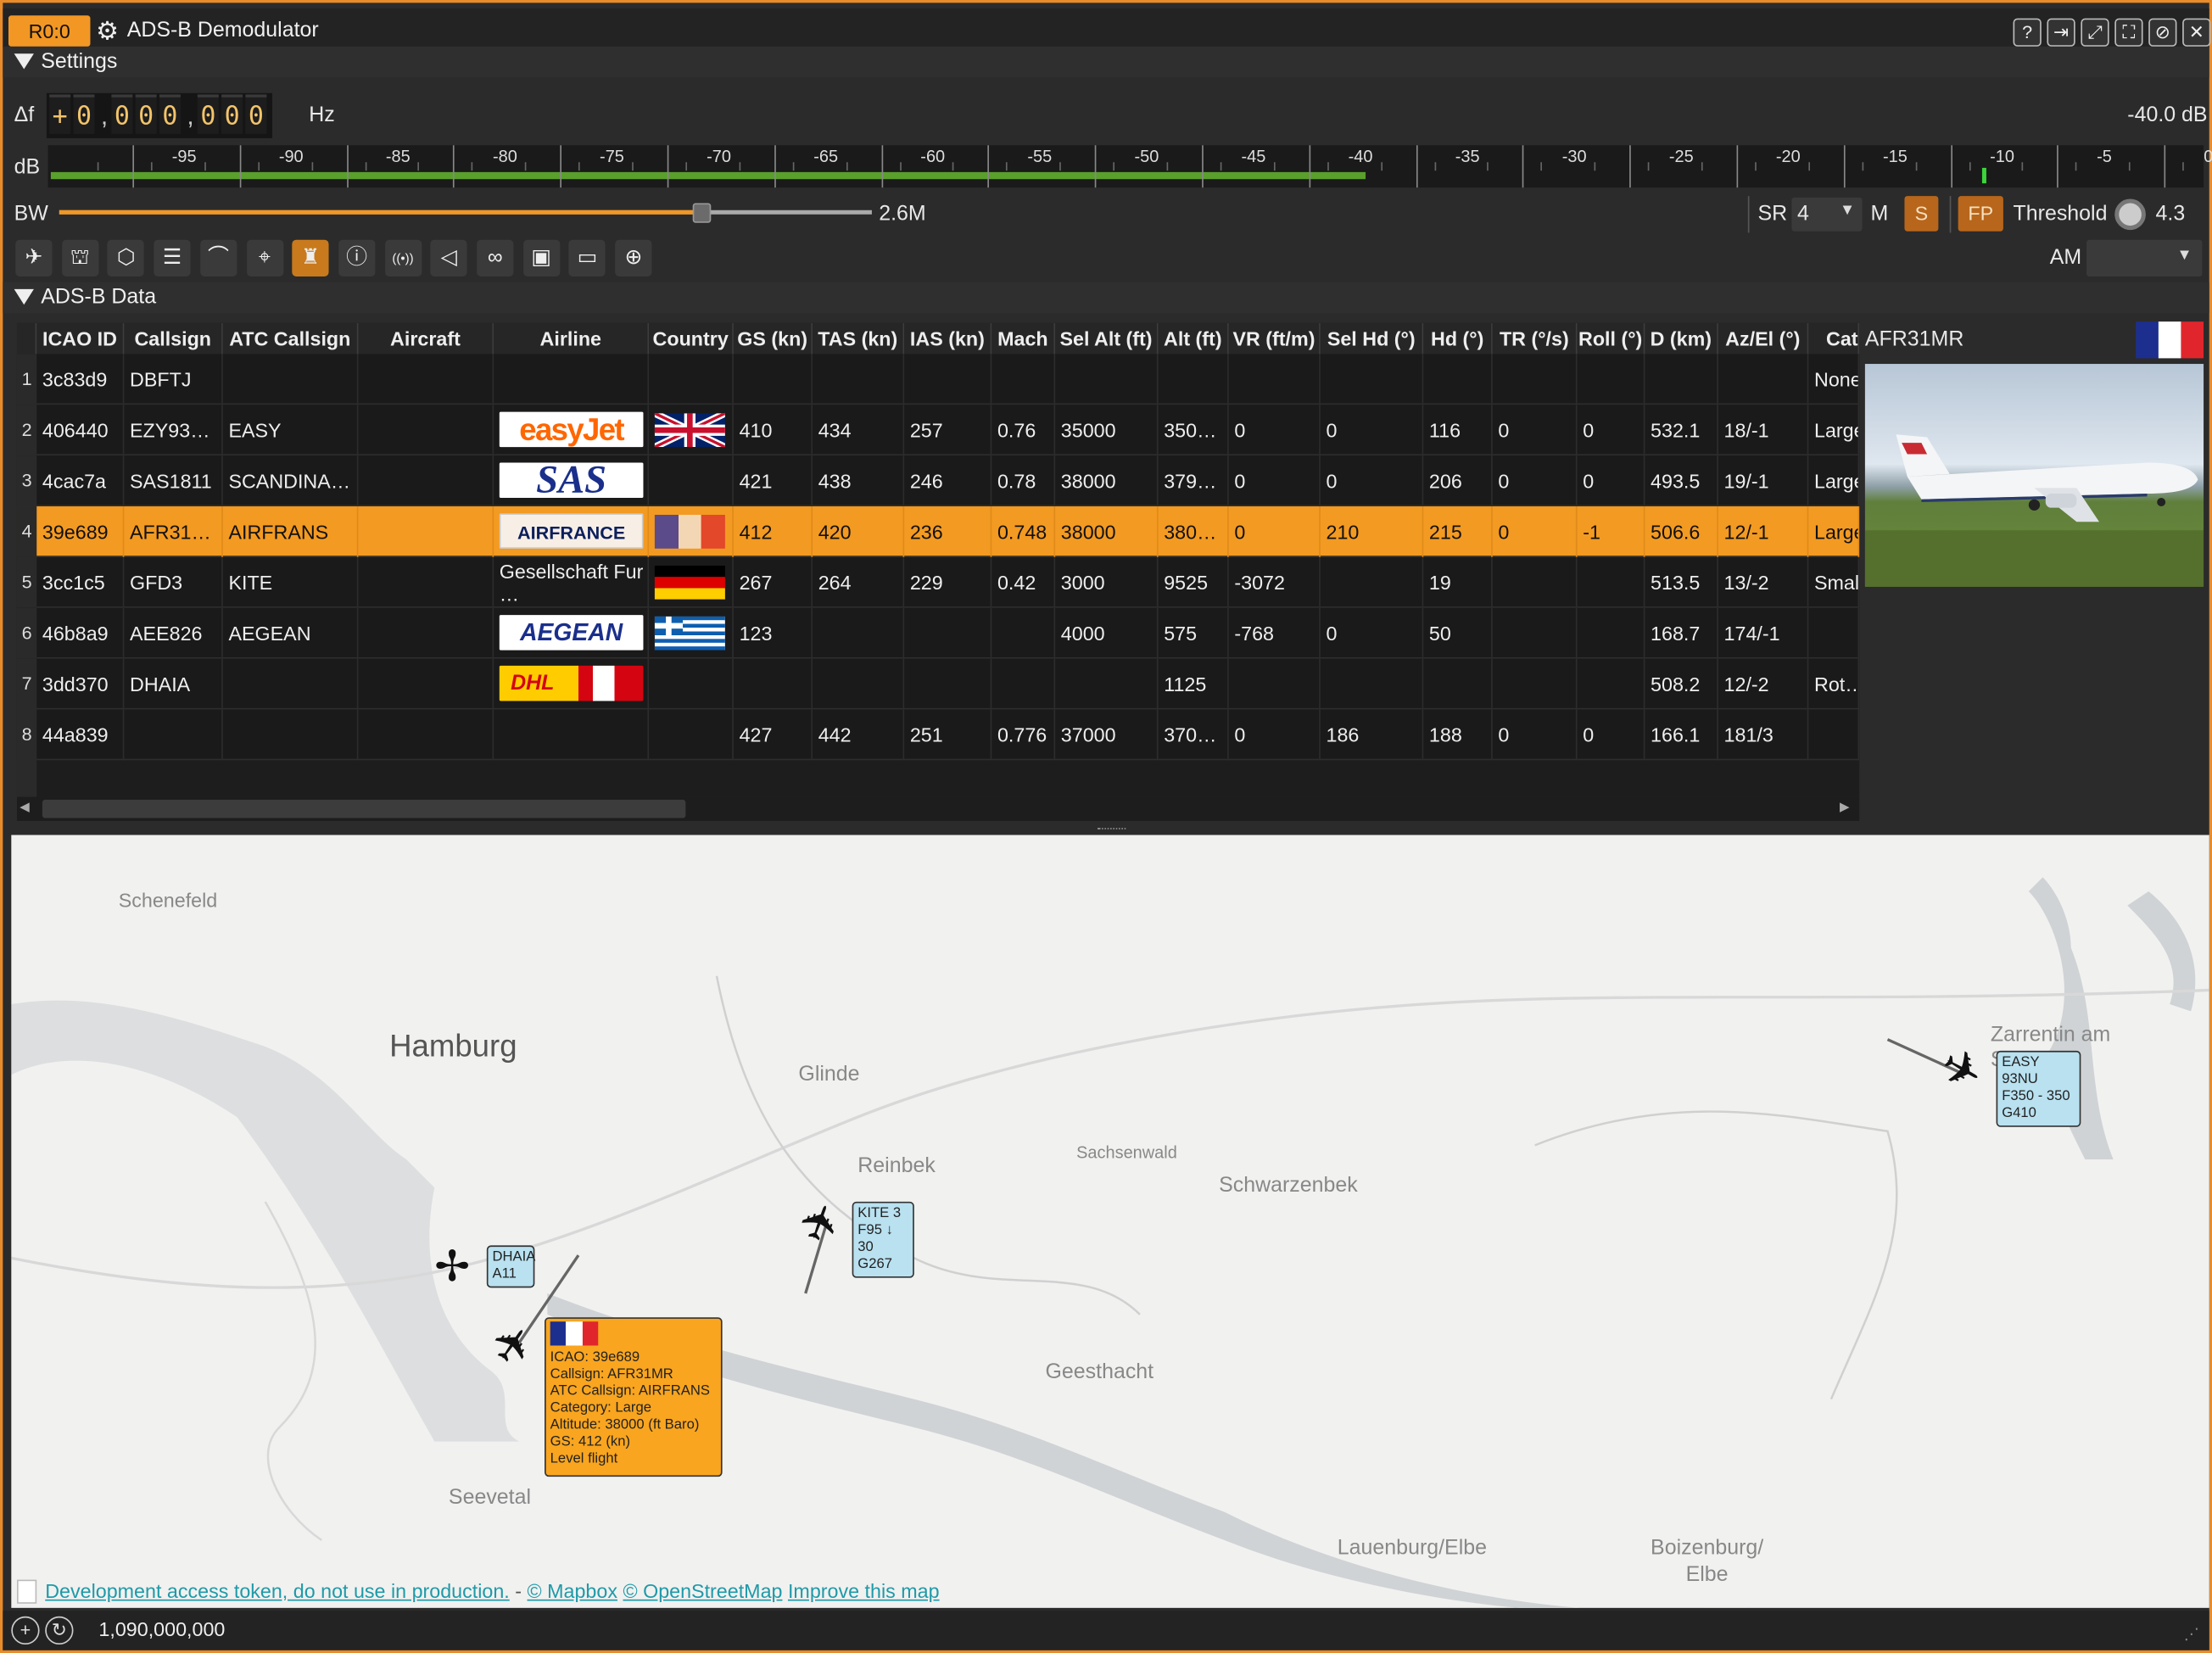  What do you see at coordinates (2038, 1088) in the screenshot?
I see `aircraft-label-easy: EASY 93NU F350 - 350 G410` at bounding box center [2038, 1088].